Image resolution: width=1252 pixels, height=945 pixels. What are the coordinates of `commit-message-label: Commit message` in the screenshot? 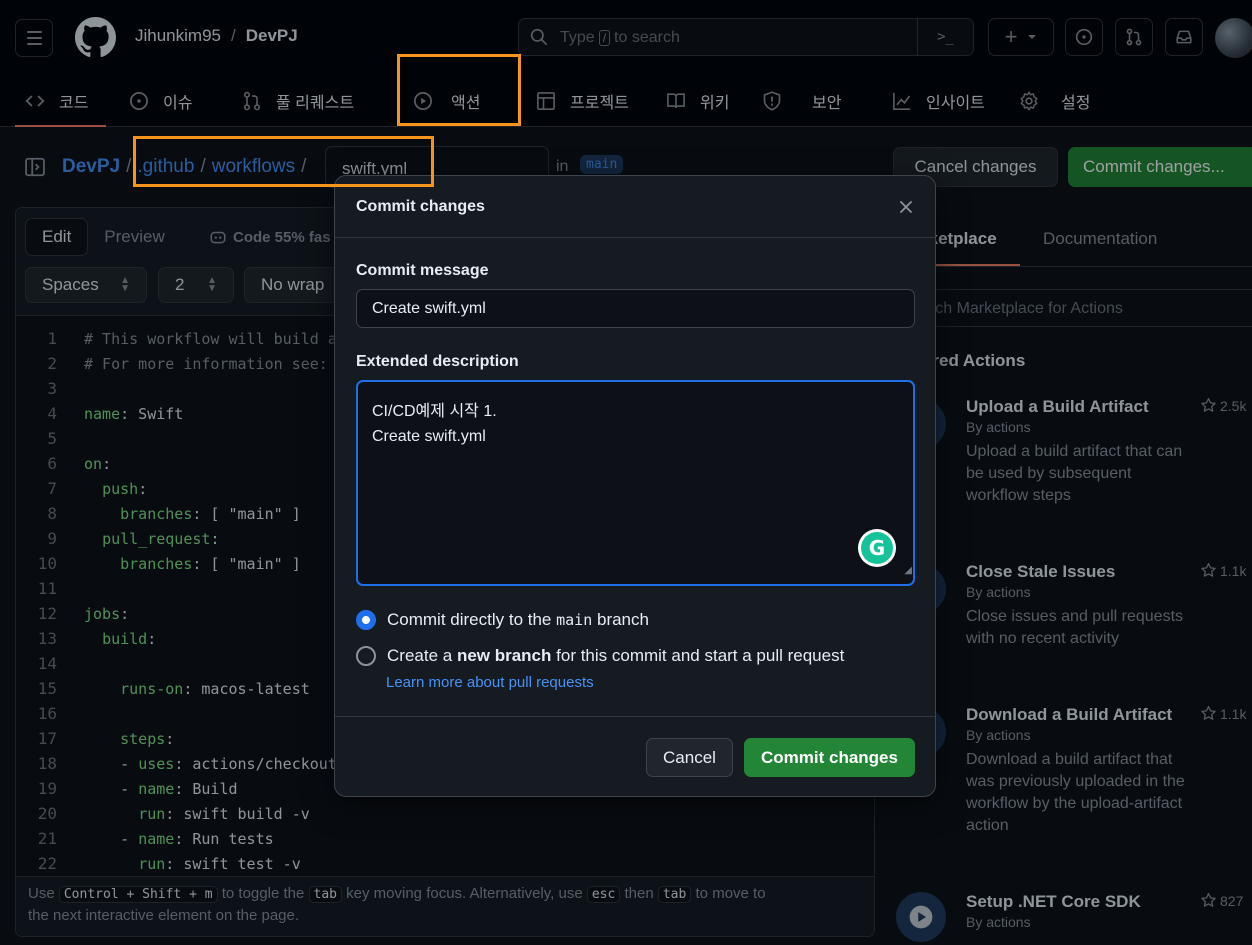 It's located at (422, 270).